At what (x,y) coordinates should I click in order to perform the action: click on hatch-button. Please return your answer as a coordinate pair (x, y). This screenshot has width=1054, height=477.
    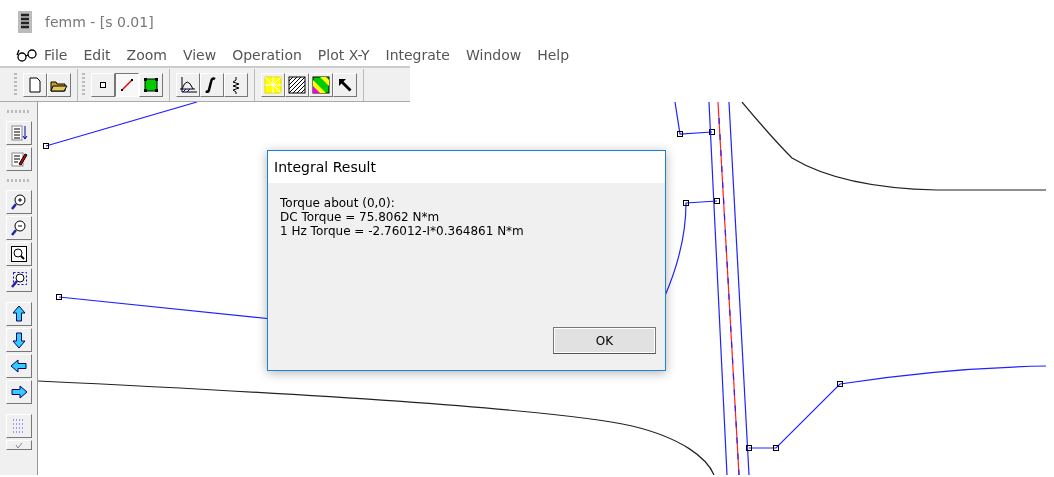
    Looking at the image, I should click on (297, 84).